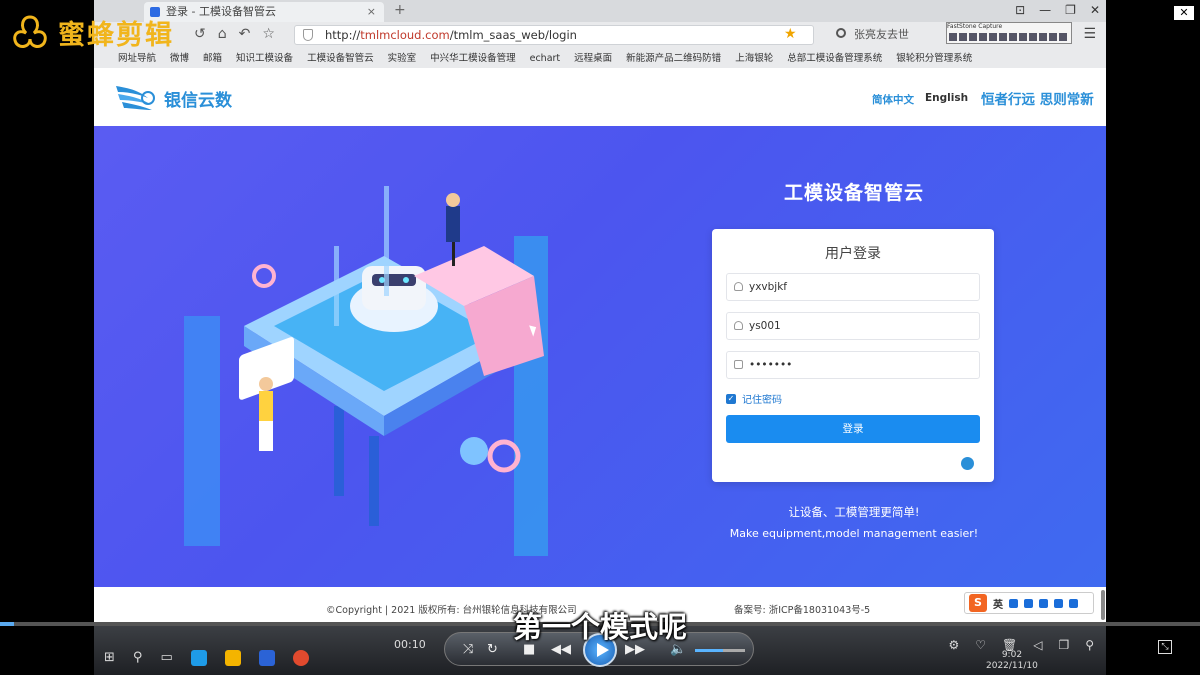 The image size is (1200, 675). What do you see at coordinates (768, 287) in the screenshot?
I see `company-value: yxvbjkf` at bounding box center [768, 287].